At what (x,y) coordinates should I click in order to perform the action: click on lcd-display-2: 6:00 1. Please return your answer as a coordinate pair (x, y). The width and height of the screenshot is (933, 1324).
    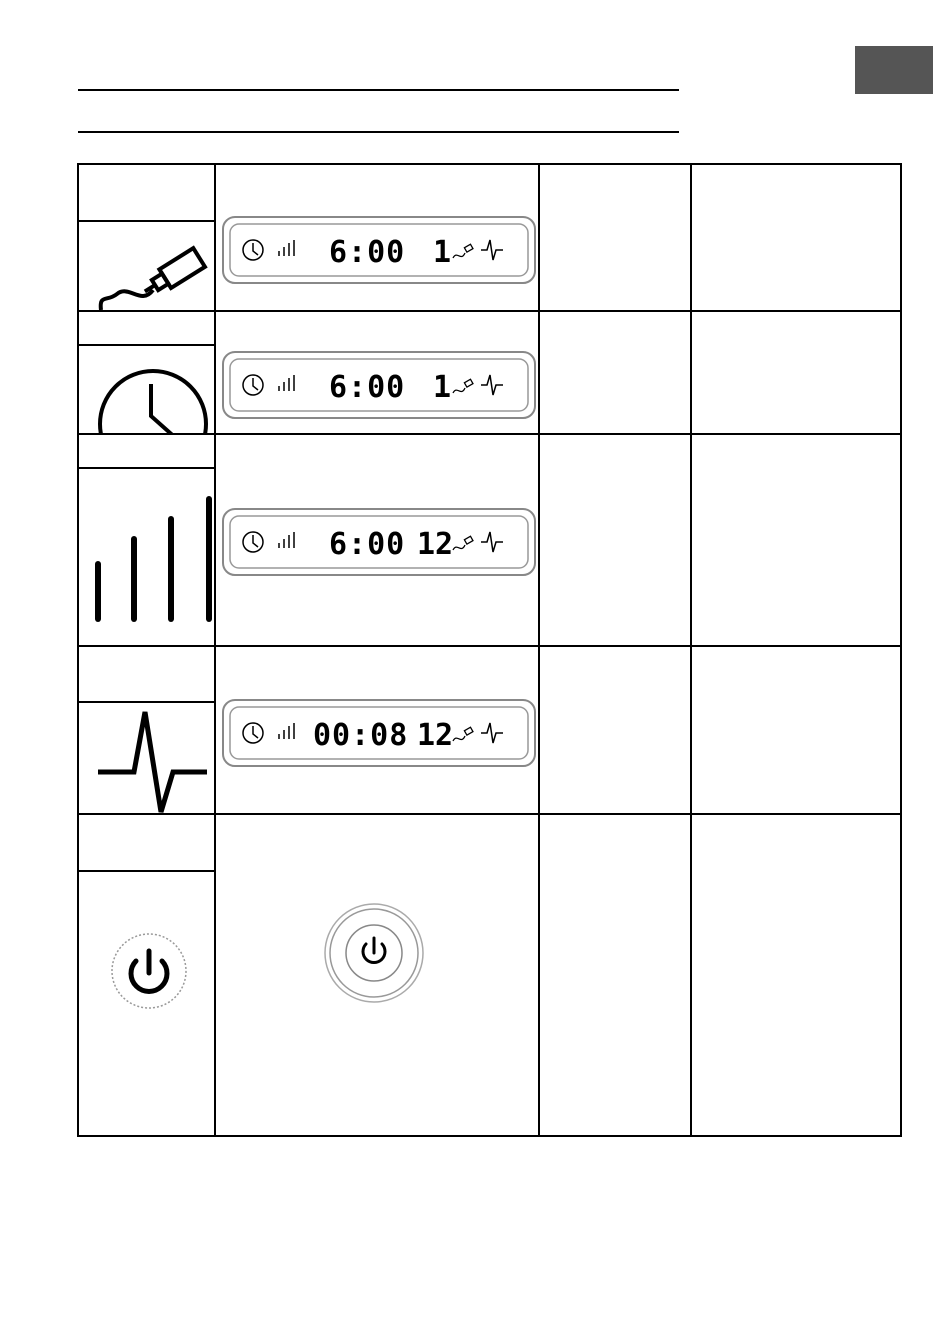
    Looking at the image, I should click on (379, 385).